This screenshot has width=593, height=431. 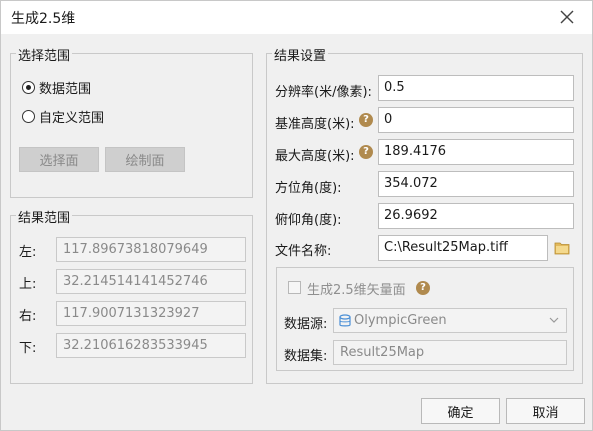 What do you see at coordinates (476, 152) in the screenshot?
I see `max-height-input: 189.4176` at bounding box center [476, 152].